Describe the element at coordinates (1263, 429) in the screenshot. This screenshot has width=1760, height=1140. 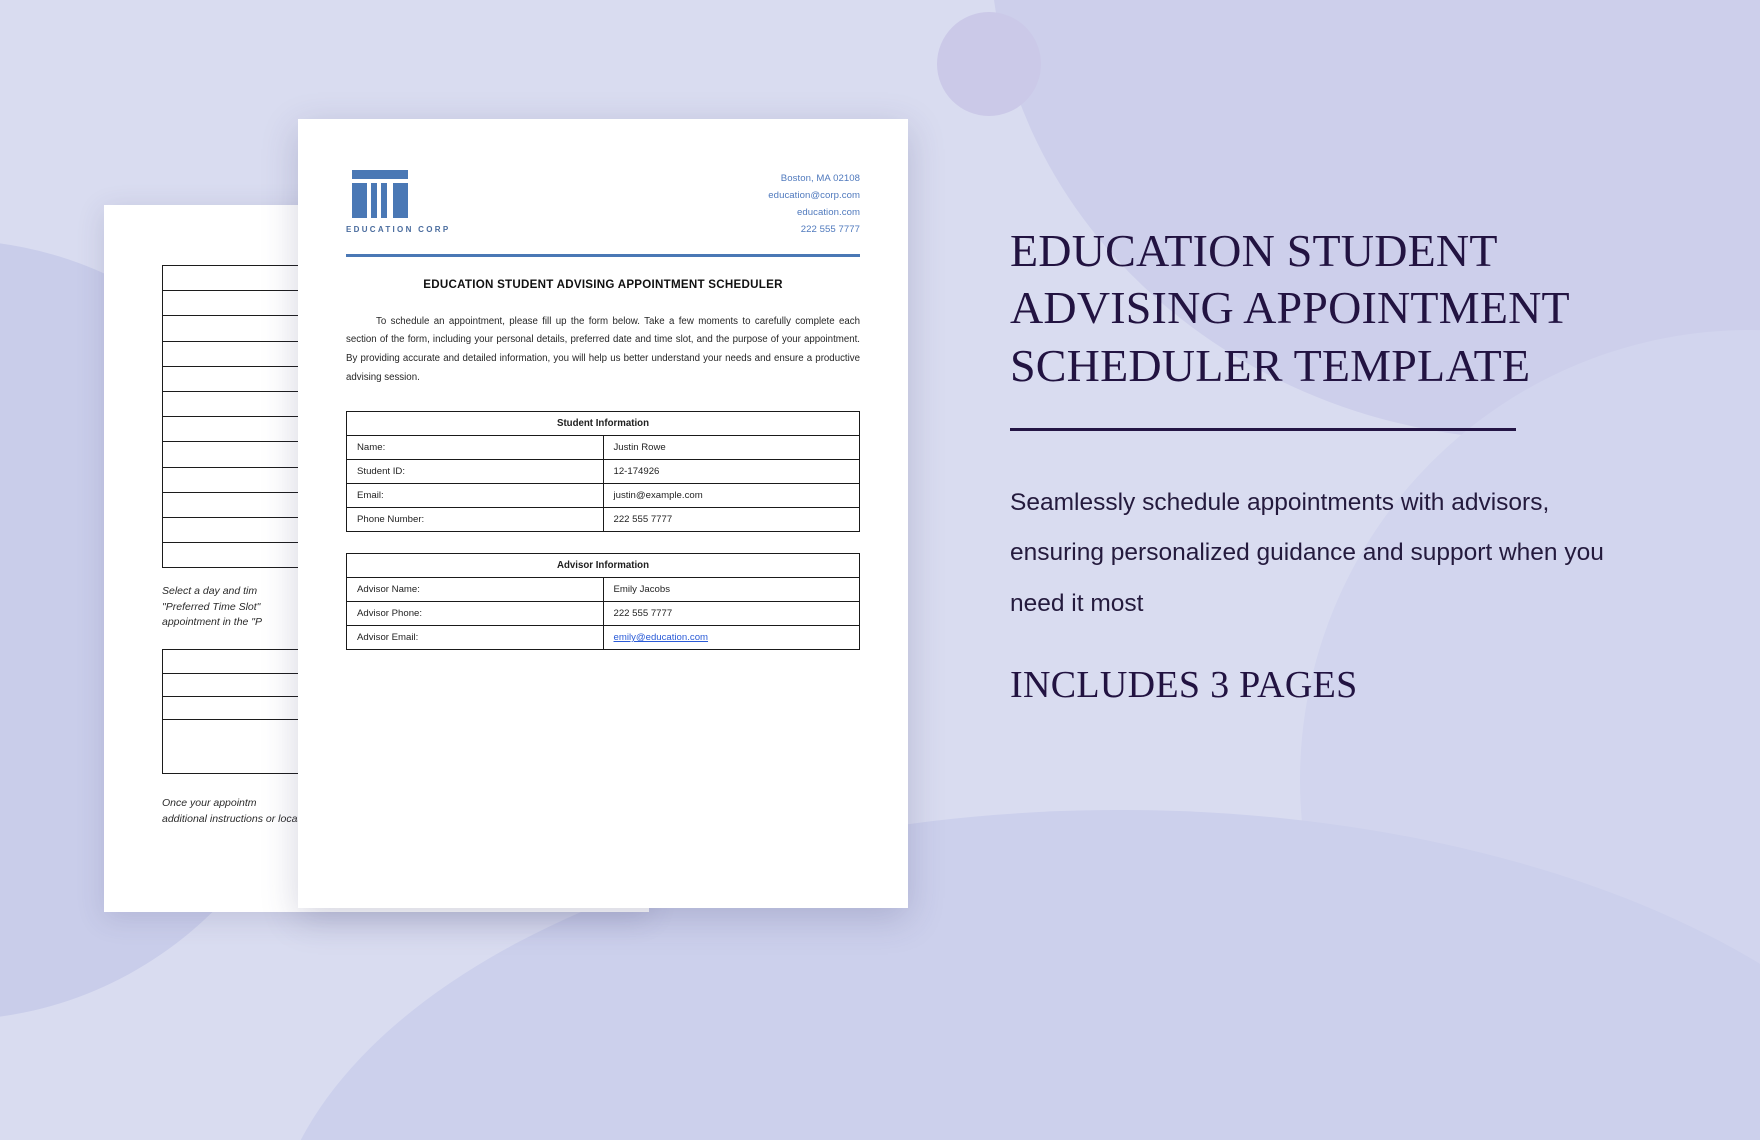
I see `promo-divider` at that location.